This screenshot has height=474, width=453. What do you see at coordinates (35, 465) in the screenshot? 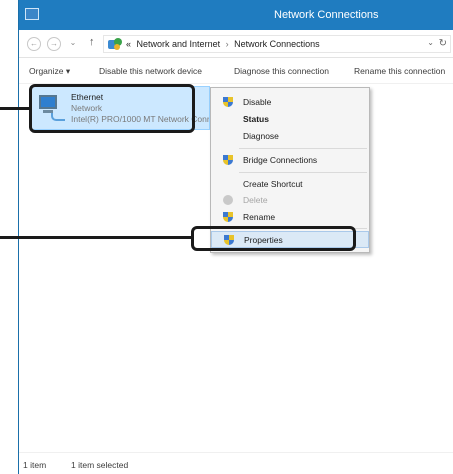
I see `item-count: 1 item` at bounding box center [35, 465].